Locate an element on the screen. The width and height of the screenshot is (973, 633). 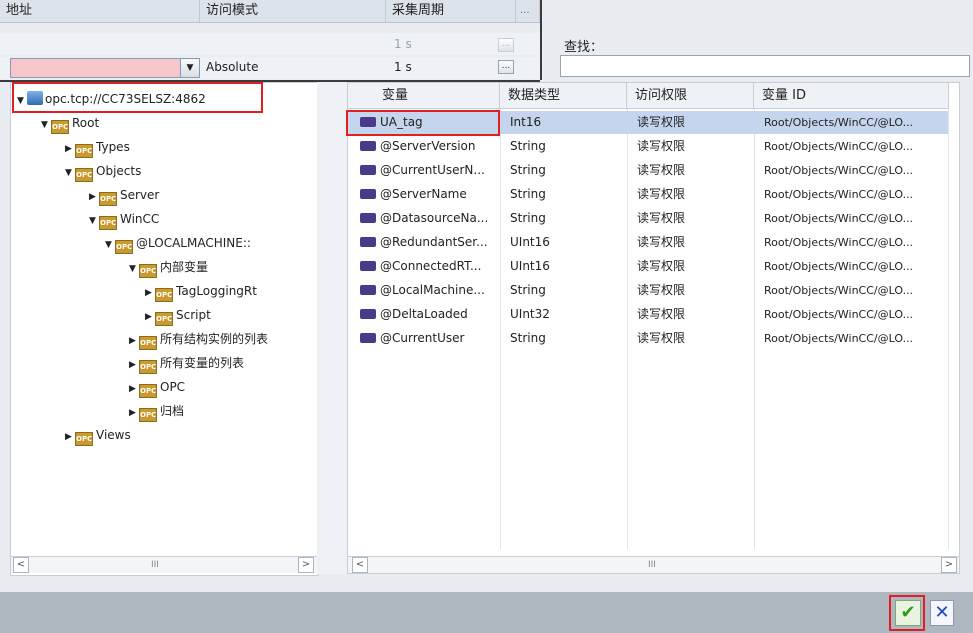
tree-horizontal-scrollbar: < III > is located at coordinates (164, 564).